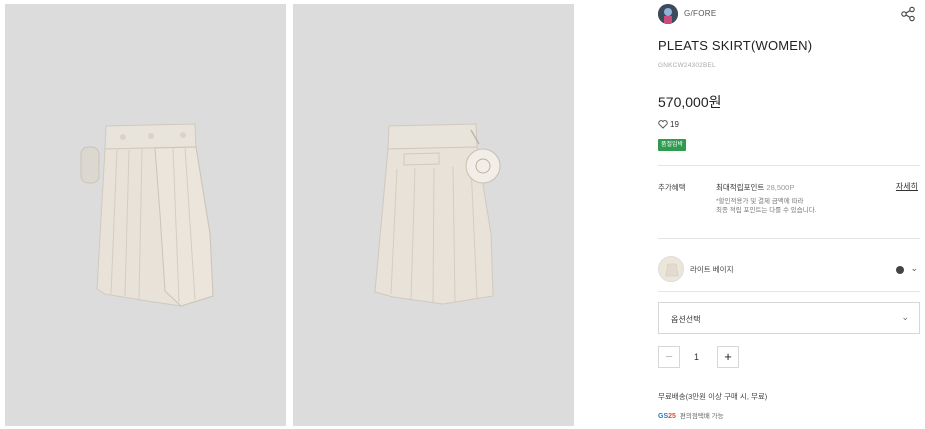  What do you see at coordinates (728, 357) in the screenshot?
I see `quantity-plus-button: +` at bounding box center [728, 357].